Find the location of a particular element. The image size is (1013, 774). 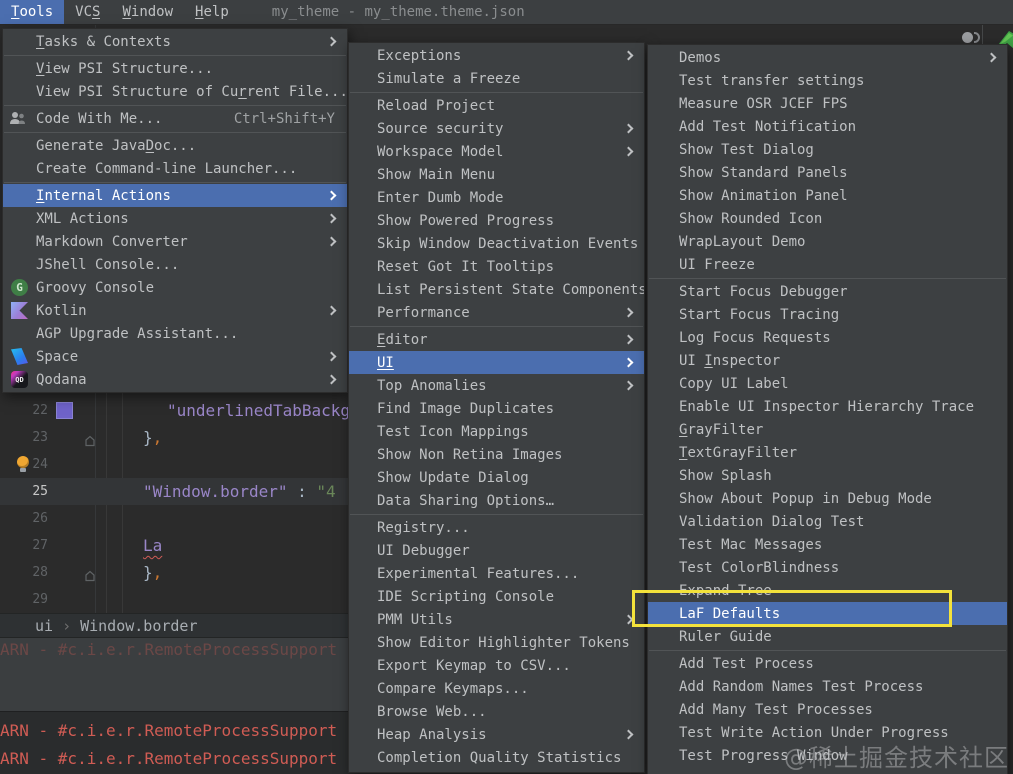

menu-item: Show Animation Panel is located at coordinates (827, 195).